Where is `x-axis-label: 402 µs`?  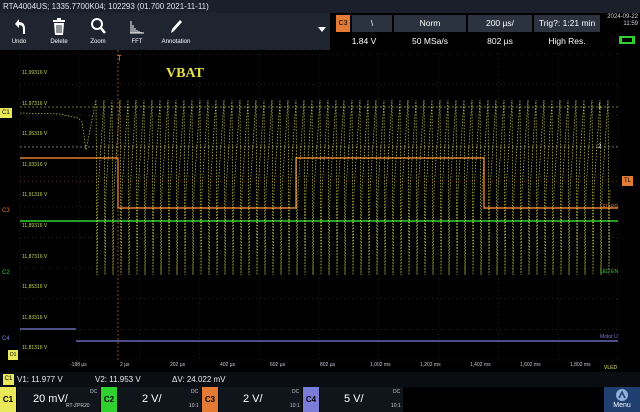
x-axis-label: 402 µs is located at coordinates (228, 365).